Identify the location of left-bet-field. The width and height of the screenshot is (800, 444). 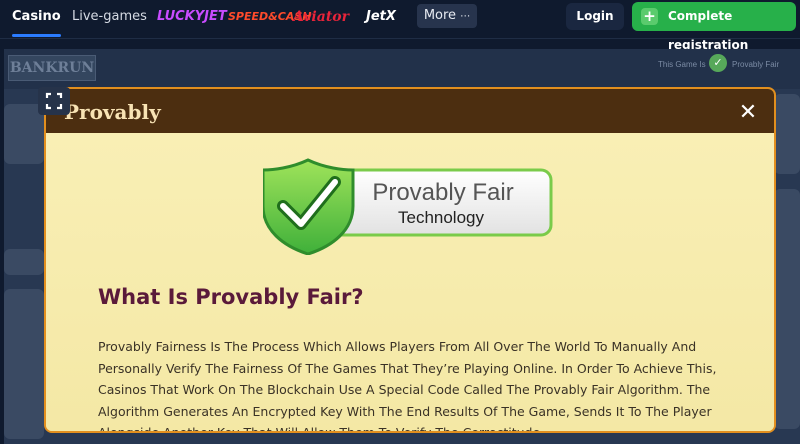
(24, 262).